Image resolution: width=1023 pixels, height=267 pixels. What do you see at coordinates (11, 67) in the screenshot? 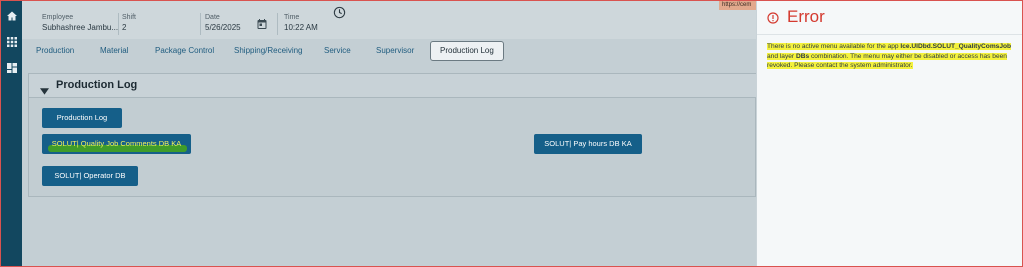
I see `dashboard-icon` at bounding box center [11, 67].